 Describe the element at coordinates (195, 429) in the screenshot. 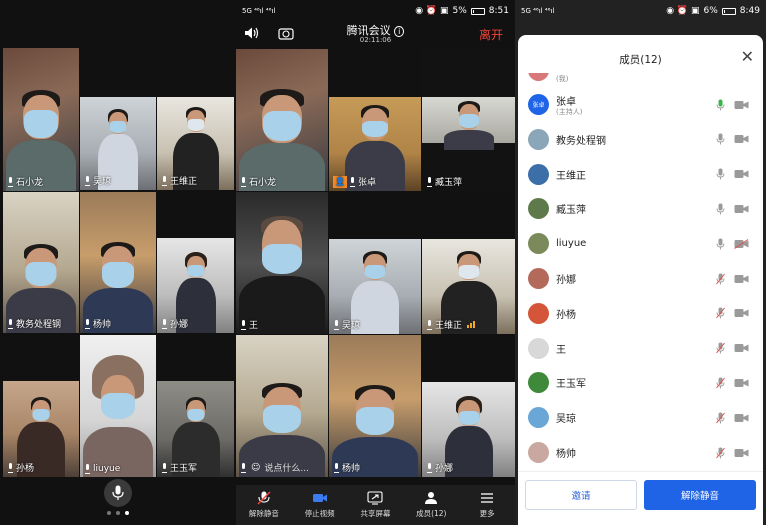

I see `video-tile: 王玉军` at that location.